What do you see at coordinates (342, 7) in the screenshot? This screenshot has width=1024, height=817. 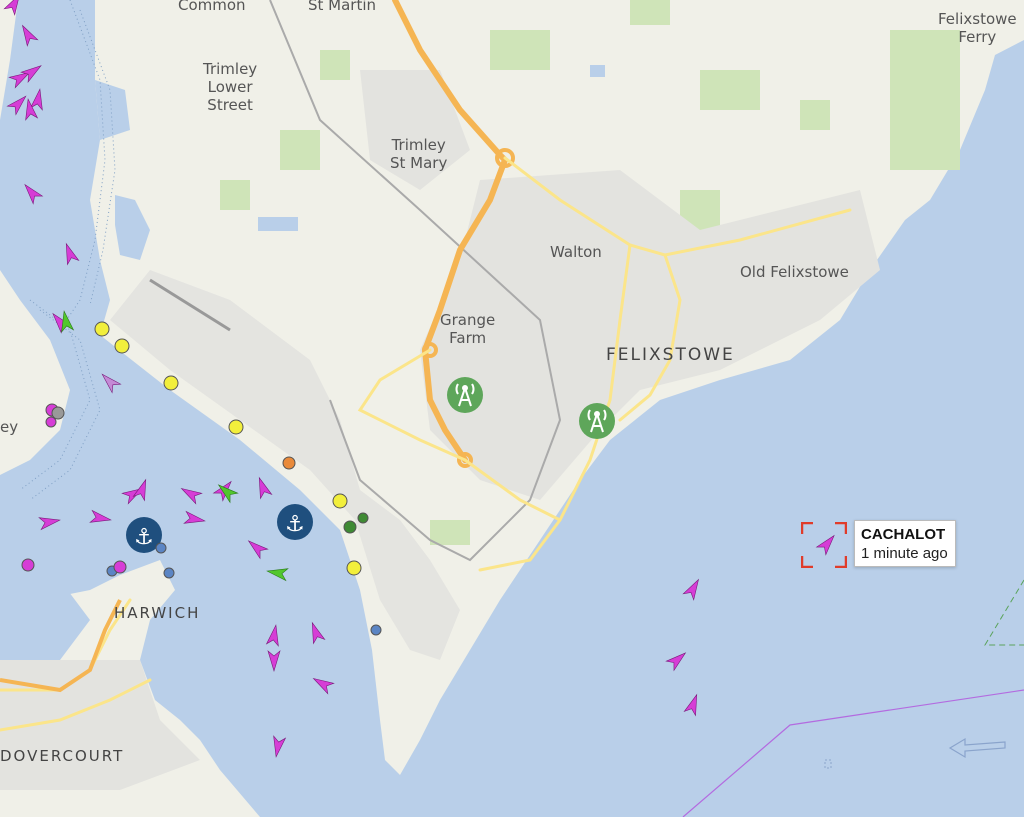 I see `place-st-martin: St Martin` at bounding box center [342, 7].